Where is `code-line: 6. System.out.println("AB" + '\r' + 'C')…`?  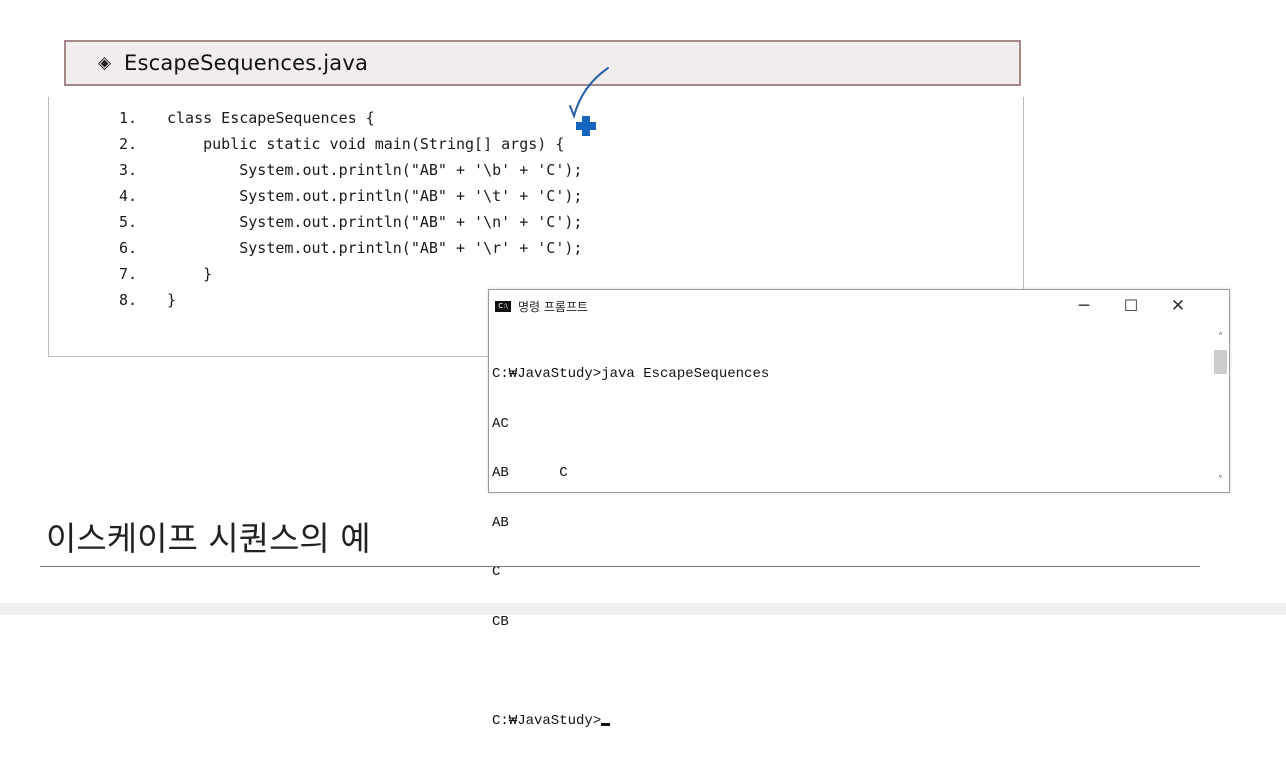 code-line: 6. System.out.println("AB" + '\r' + 'C')… is located at coordinates (351, 248).